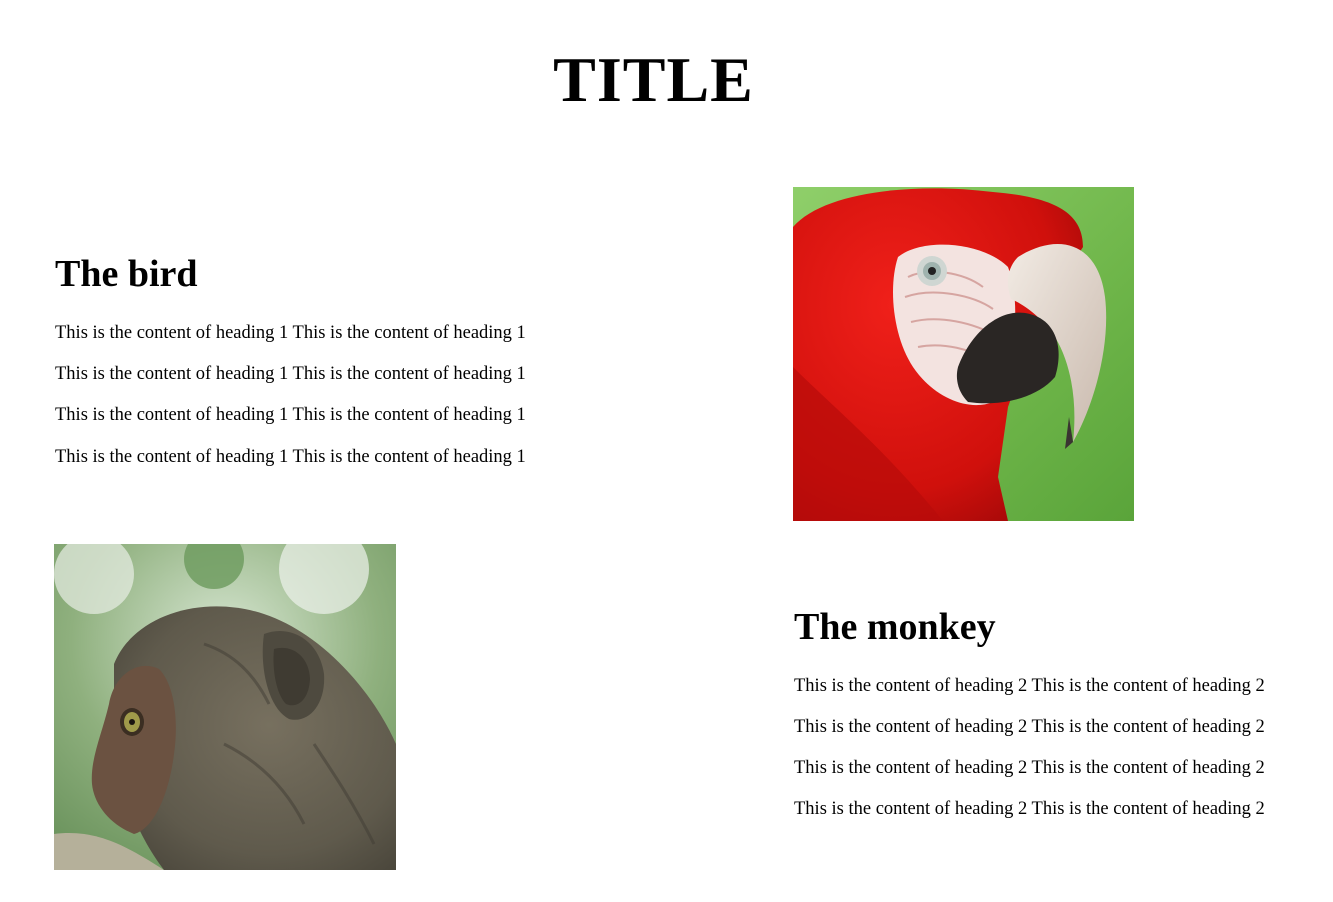  I want to click on bird-heading: The bird, so click(126, 274).